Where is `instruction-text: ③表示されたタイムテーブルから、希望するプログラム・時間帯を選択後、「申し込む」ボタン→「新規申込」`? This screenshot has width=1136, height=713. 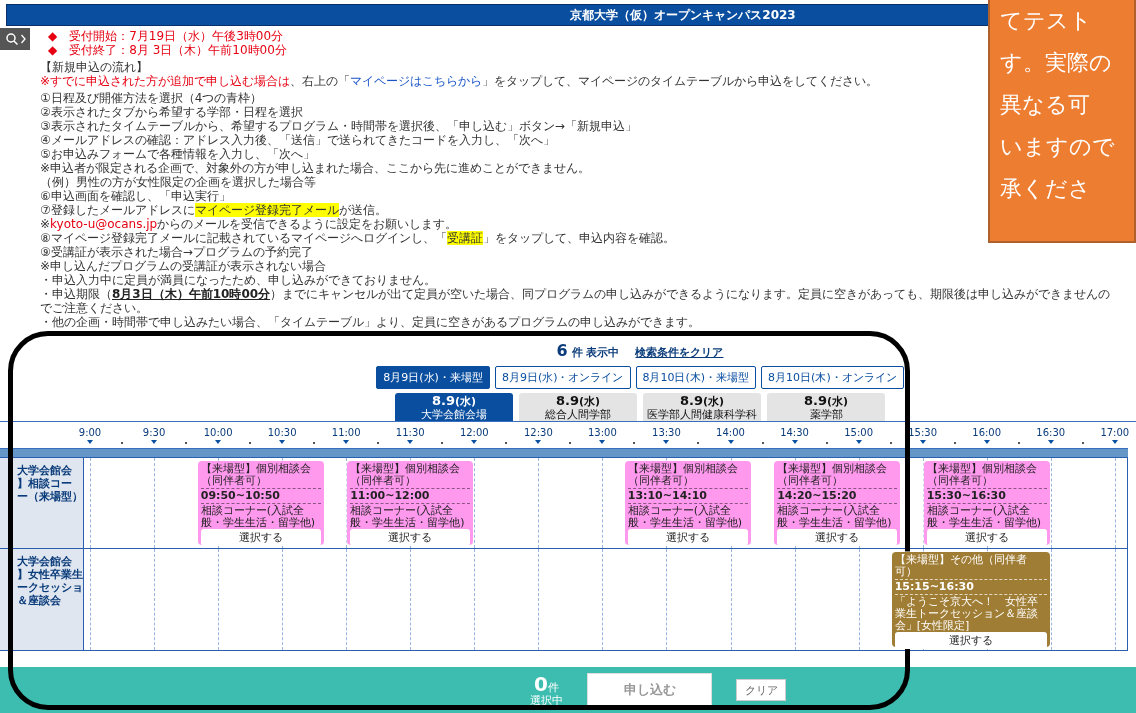 instruction-text: ③表示されたタイムテーブルから、希望するプログラム・時間帯を選択後、「申し込む」ボタン→「新規申込」 is located at coordinates (338, 126).